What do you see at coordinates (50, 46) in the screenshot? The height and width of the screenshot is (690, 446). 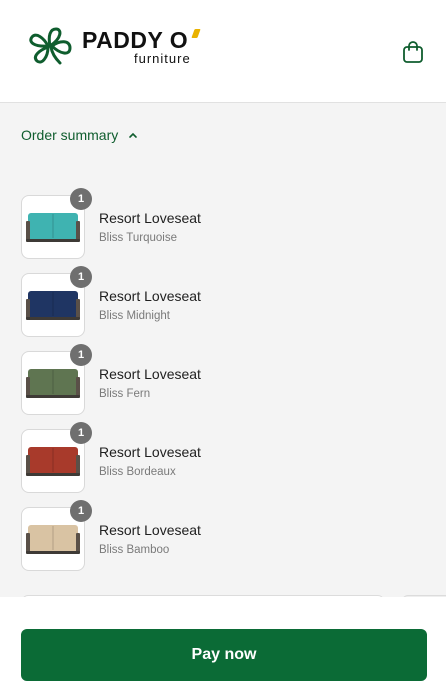 I see `shamrock-icon` at bounding box center [50, 46].